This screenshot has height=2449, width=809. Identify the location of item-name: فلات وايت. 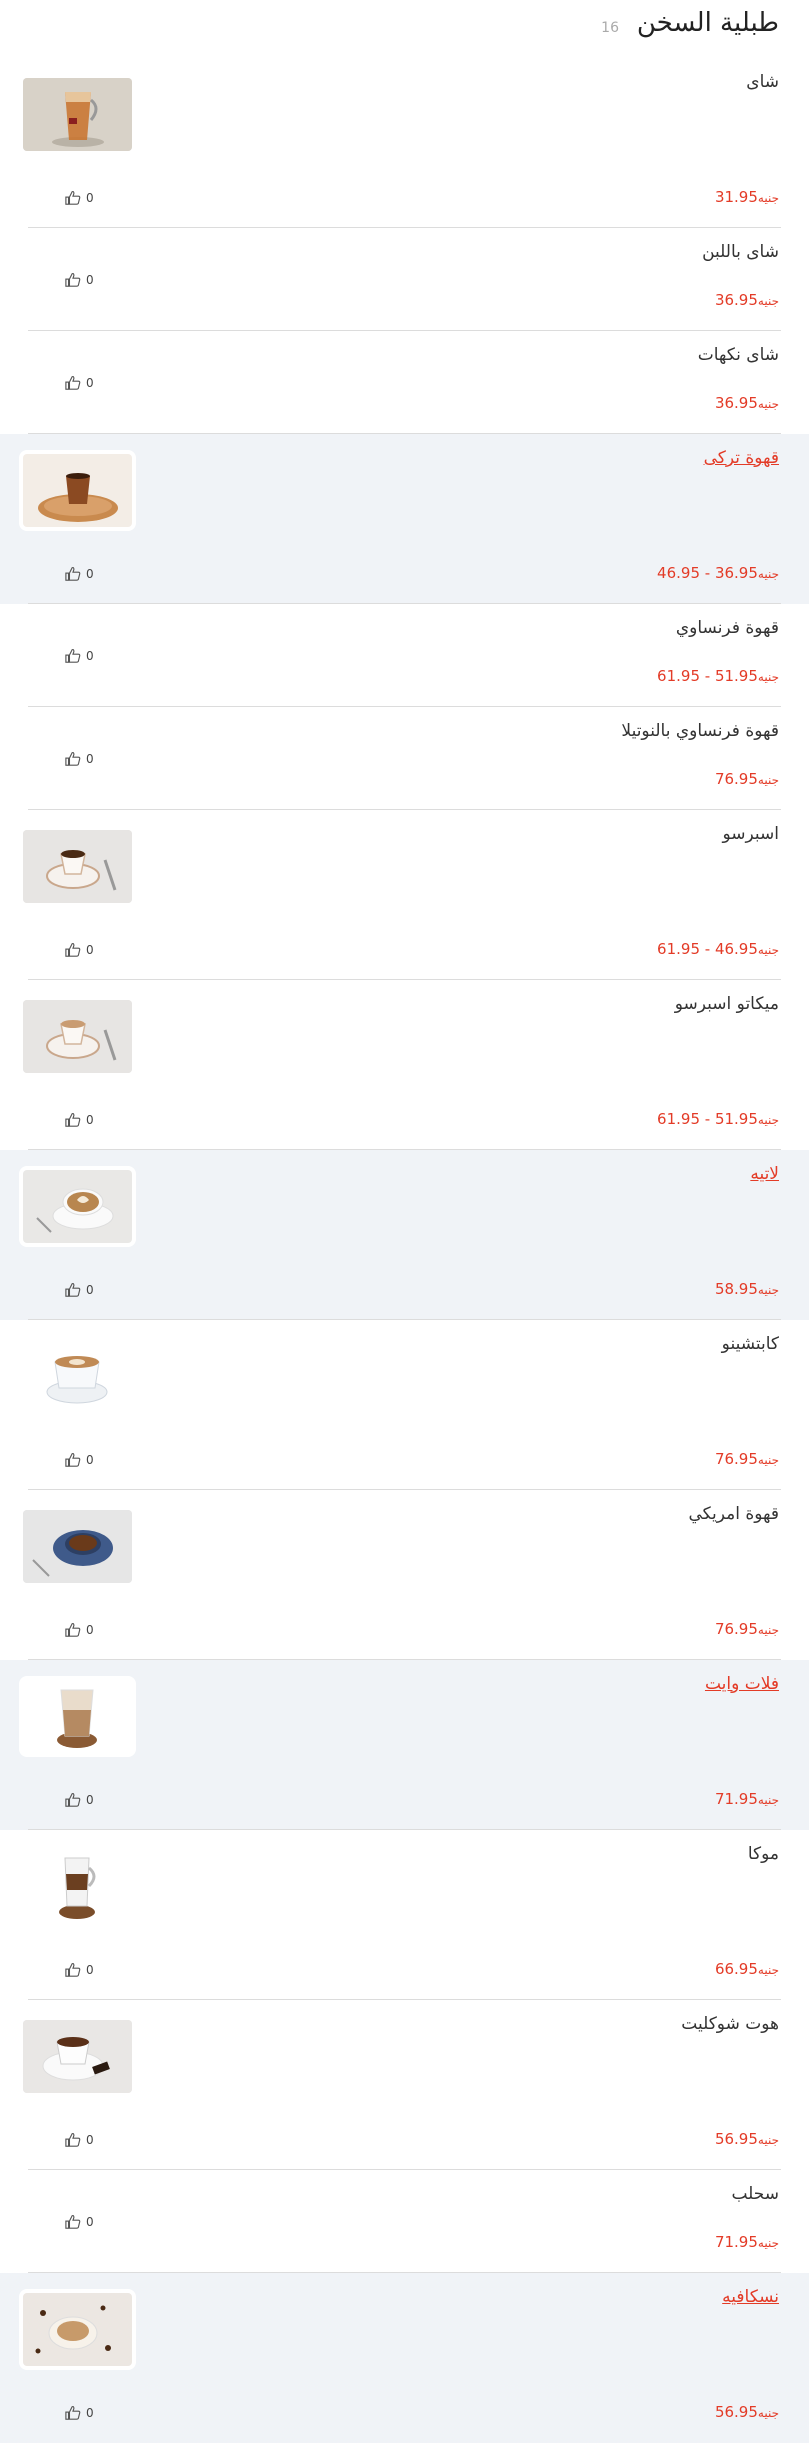
(742, 1684).